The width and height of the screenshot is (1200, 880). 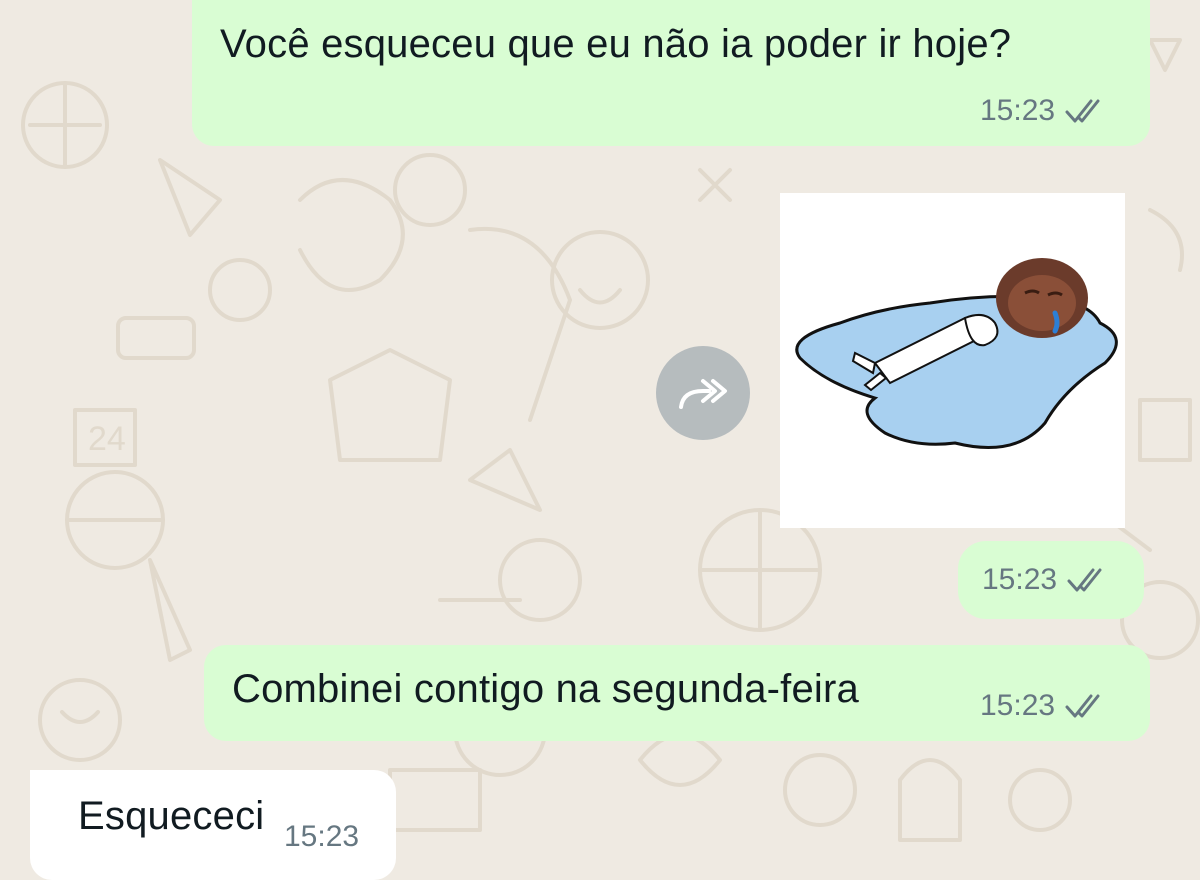 I want to click on outgoing-message-bubble: Combinei contigo na segunda-feira 15:23, so click(x=677, y=693).